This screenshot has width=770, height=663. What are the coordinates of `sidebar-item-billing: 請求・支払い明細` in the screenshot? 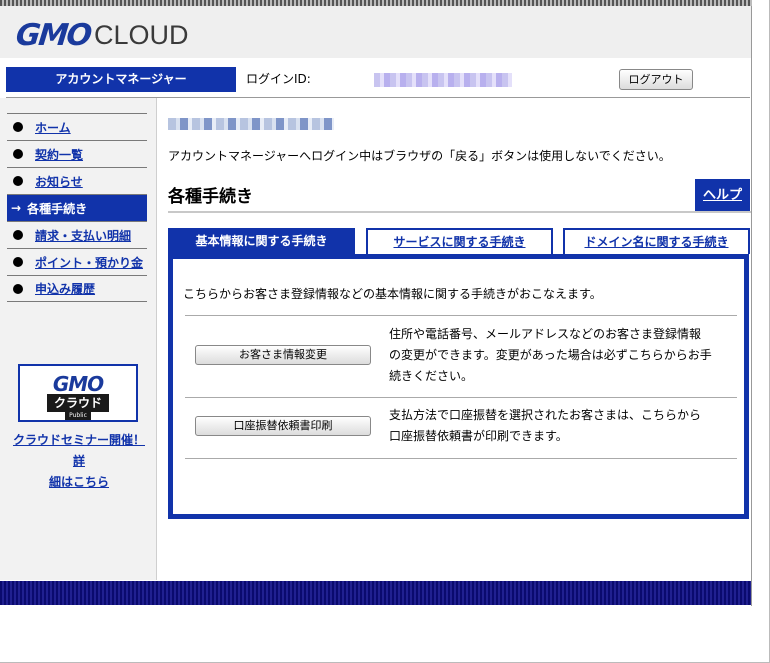 It's located at (77, 234).